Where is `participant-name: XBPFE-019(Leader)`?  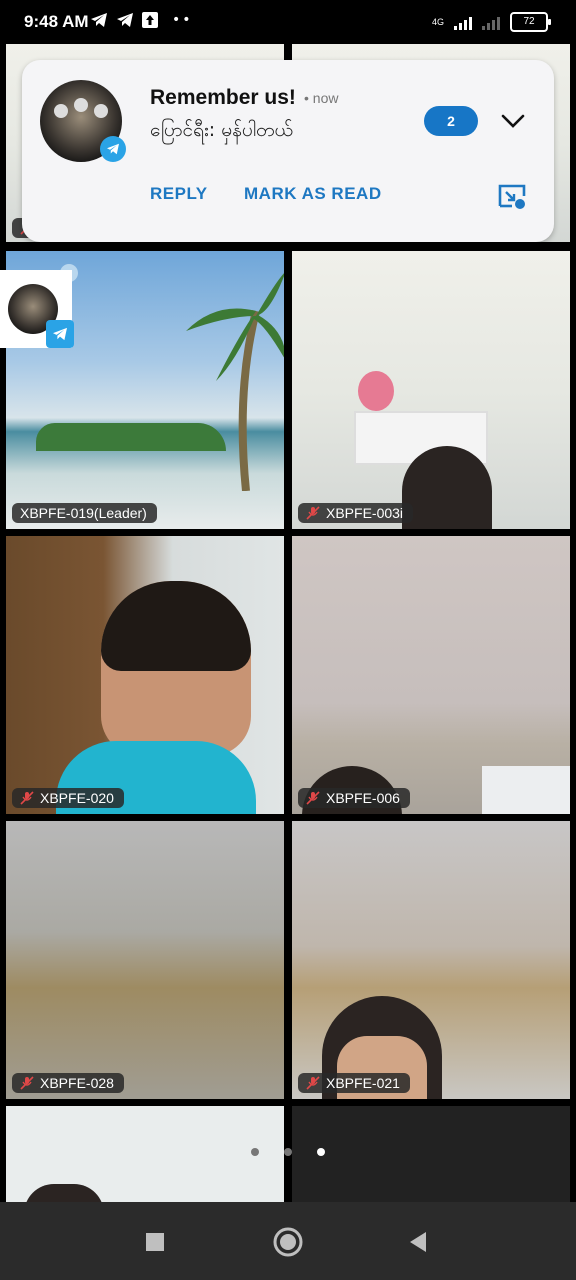
participant-name: XBPFE-019(Leader) is located at coordinates (83, 513).